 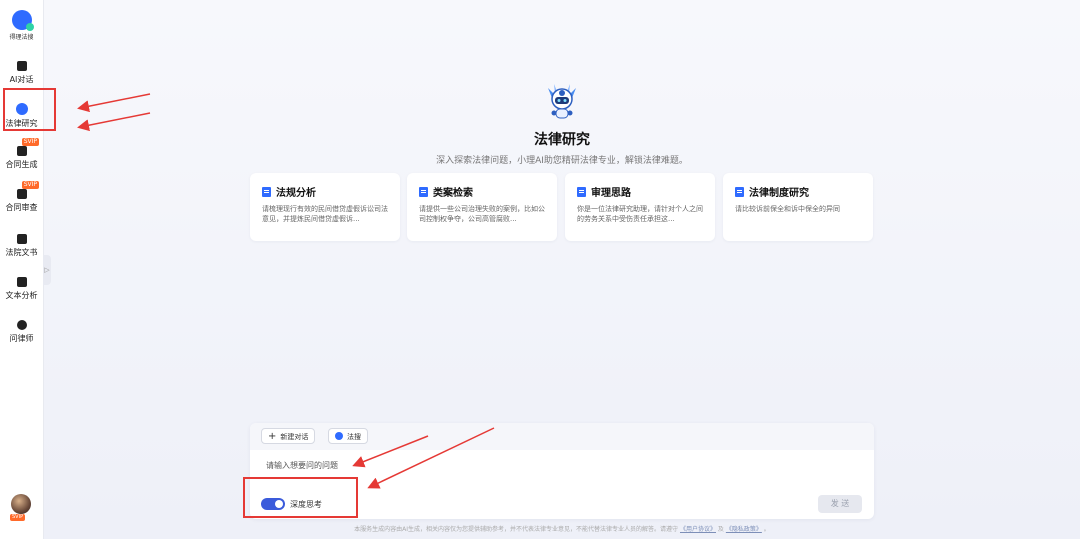 What do you see at coordinates (21, 239) in the screenshot?
I see `court-document-icon` at bounding box center [21, 239].